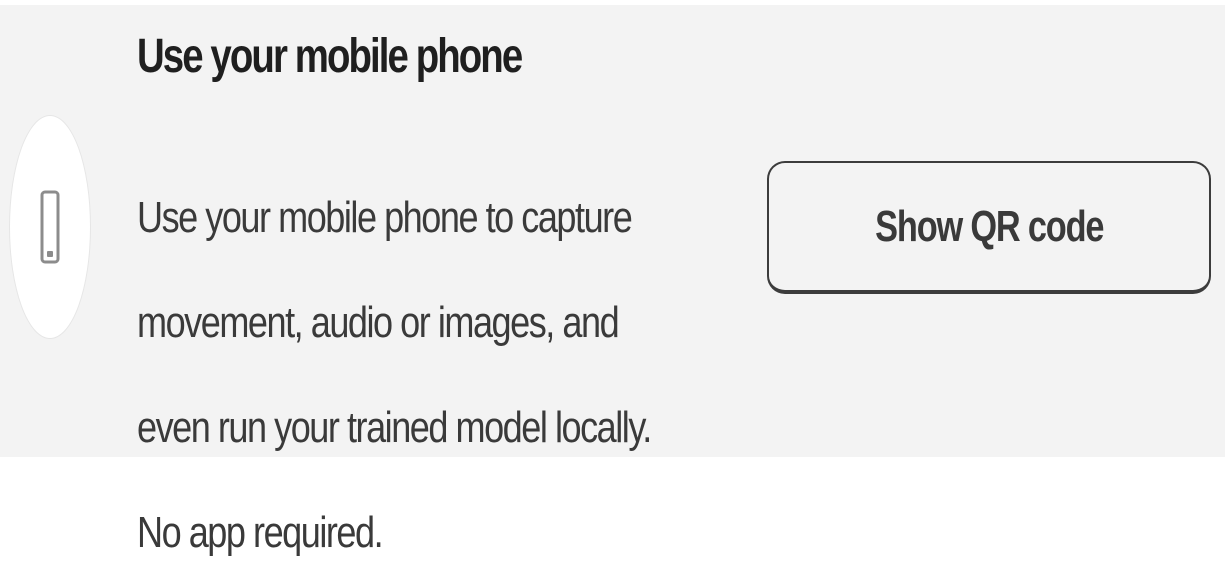 The height and width of the screenshot is (585, 1225). What do you see at coordinates (50, 227) in the screenshot?
I see `mobile-phone-icon` at bounding box center [50, 227].